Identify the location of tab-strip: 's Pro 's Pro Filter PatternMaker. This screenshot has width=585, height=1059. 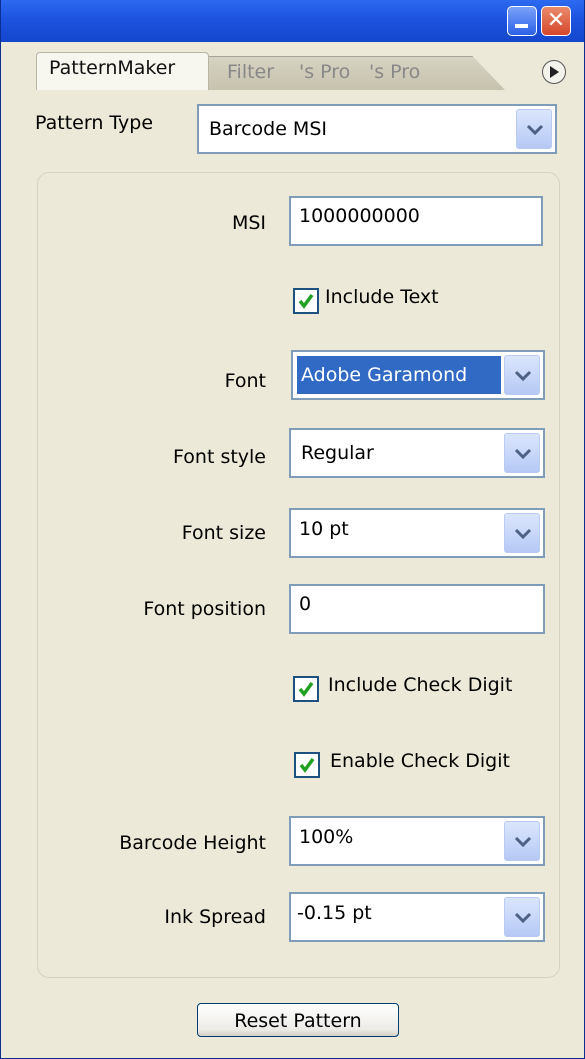
(292, 67).